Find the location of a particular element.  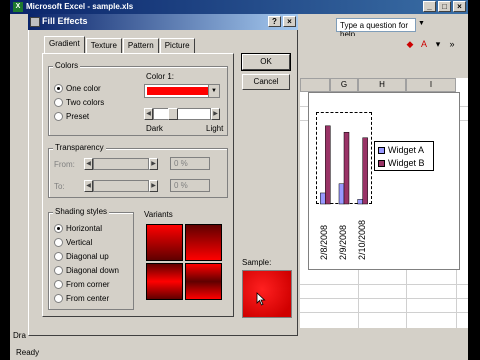

from-slider is located at coordinates (121, 164).